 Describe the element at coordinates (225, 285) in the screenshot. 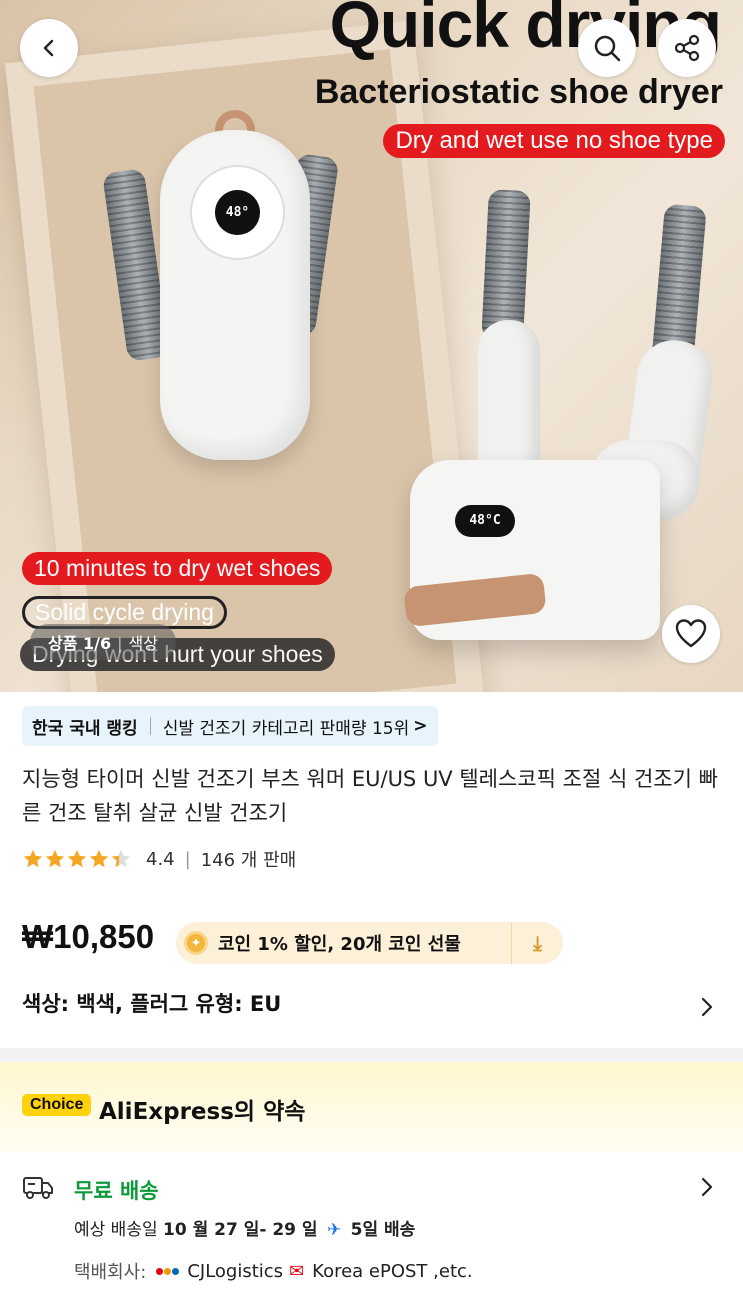

I see `product-photo-dryer-folded: 48°` at that location.